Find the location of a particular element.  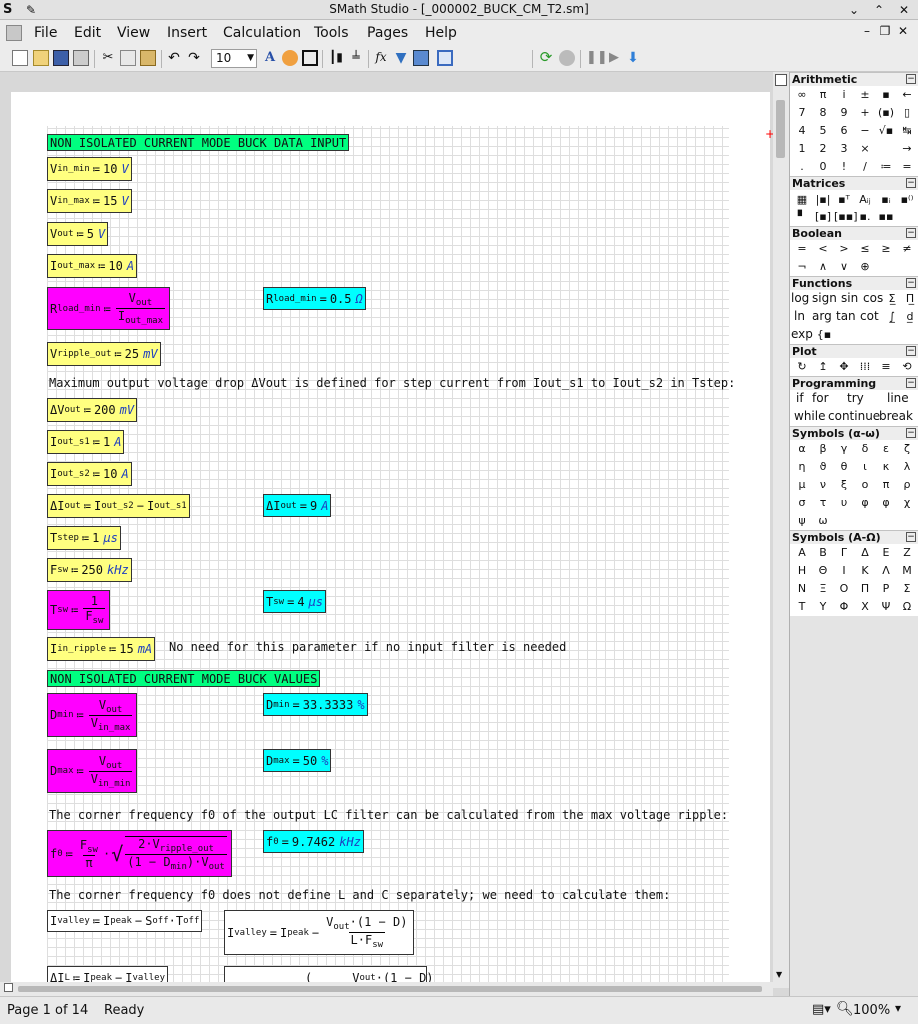

dots-plot-icon: ⁞⁞⁞ is located at coordinates (865, 366).